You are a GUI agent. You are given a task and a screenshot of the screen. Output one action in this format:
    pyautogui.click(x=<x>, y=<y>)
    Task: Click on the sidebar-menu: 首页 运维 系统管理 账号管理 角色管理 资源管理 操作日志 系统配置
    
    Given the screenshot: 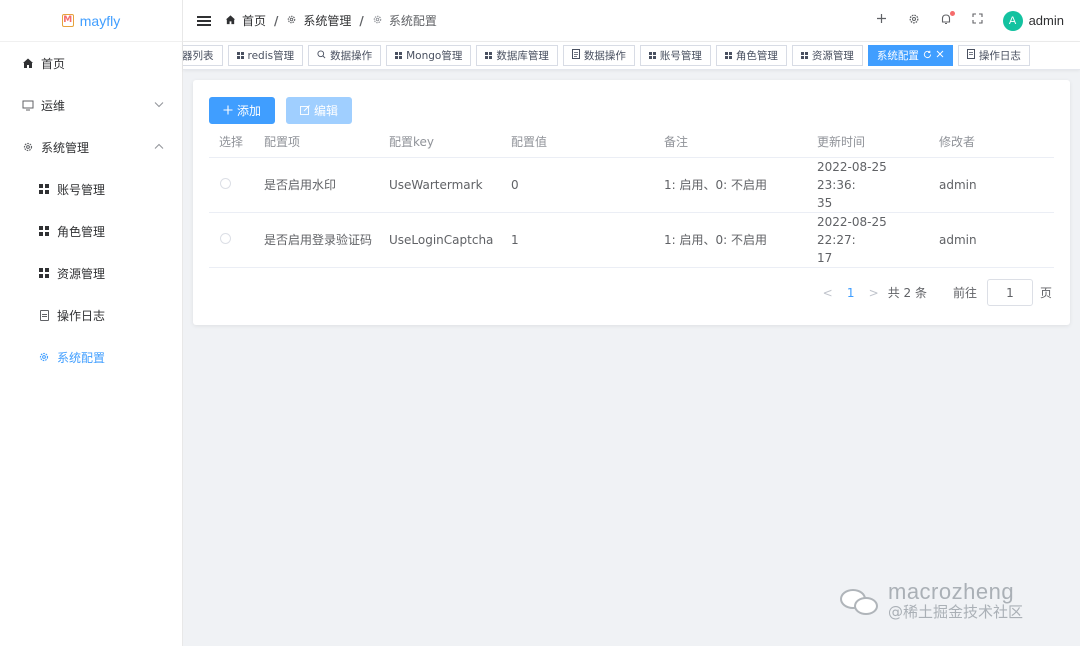 What is the action you would take?
    pyautogui.click(x=91, y=210)
    